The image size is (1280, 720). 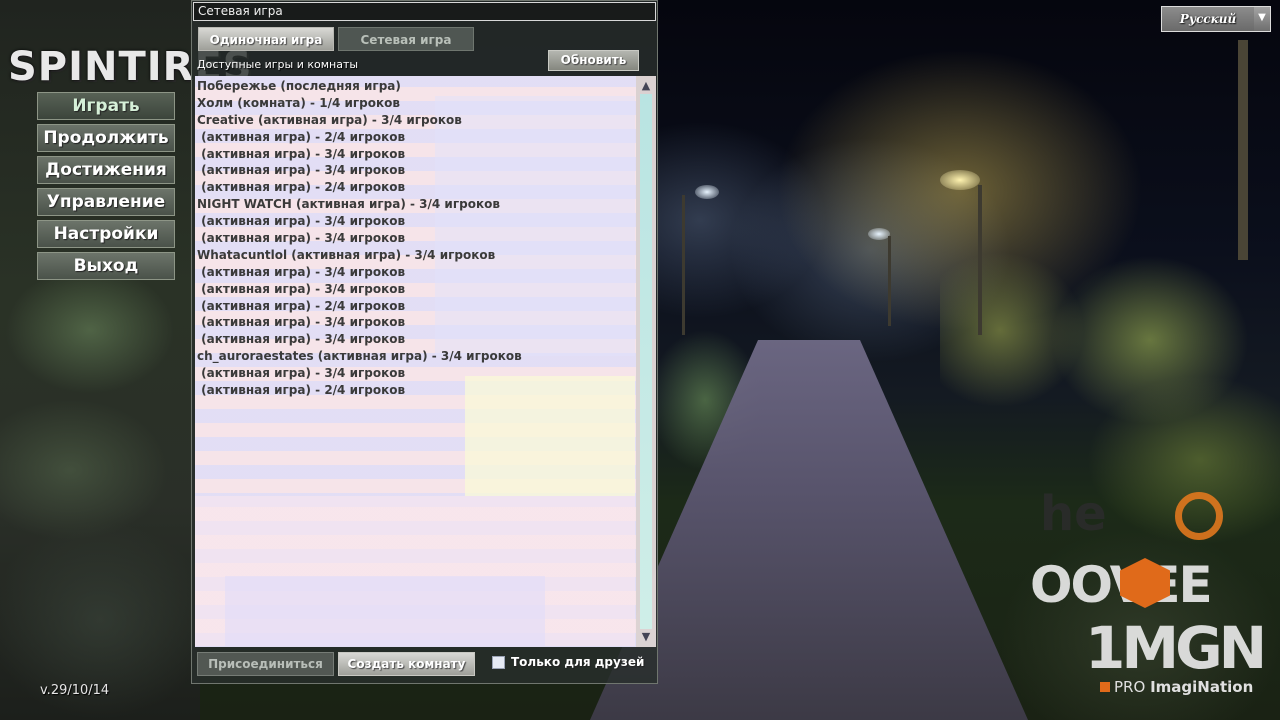 I want to click on scroll-up-icon: ▲, so click(x=646, y=86).